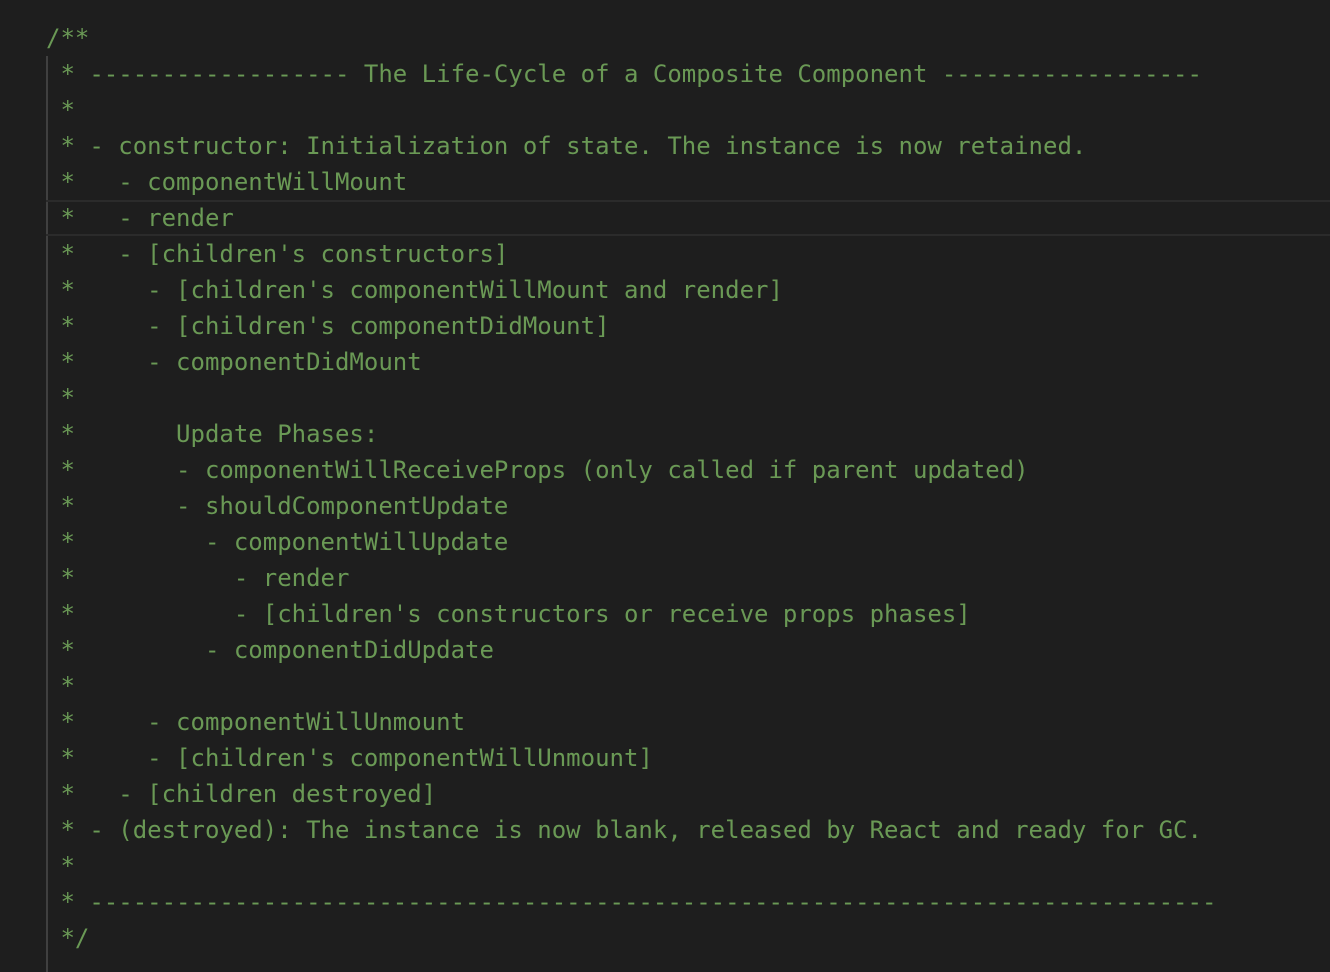 The image size is (1330, 972). What do you see at coordinates (688, 362) in the screenshot?
I see `code-line: * - componentDidMount` at bounding box center [688, 362].